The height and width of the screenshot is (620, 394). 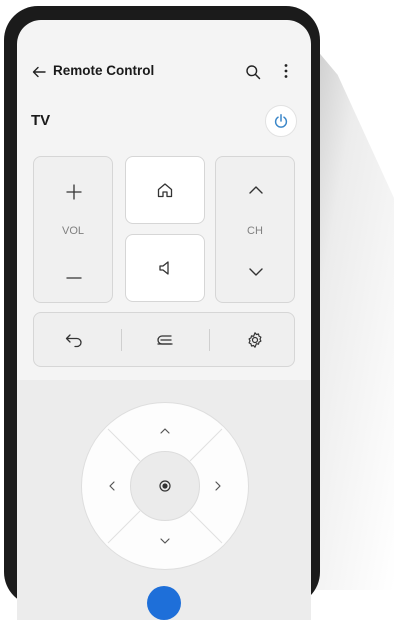 I want to click on directional-pad, so click(x=165, y=486).